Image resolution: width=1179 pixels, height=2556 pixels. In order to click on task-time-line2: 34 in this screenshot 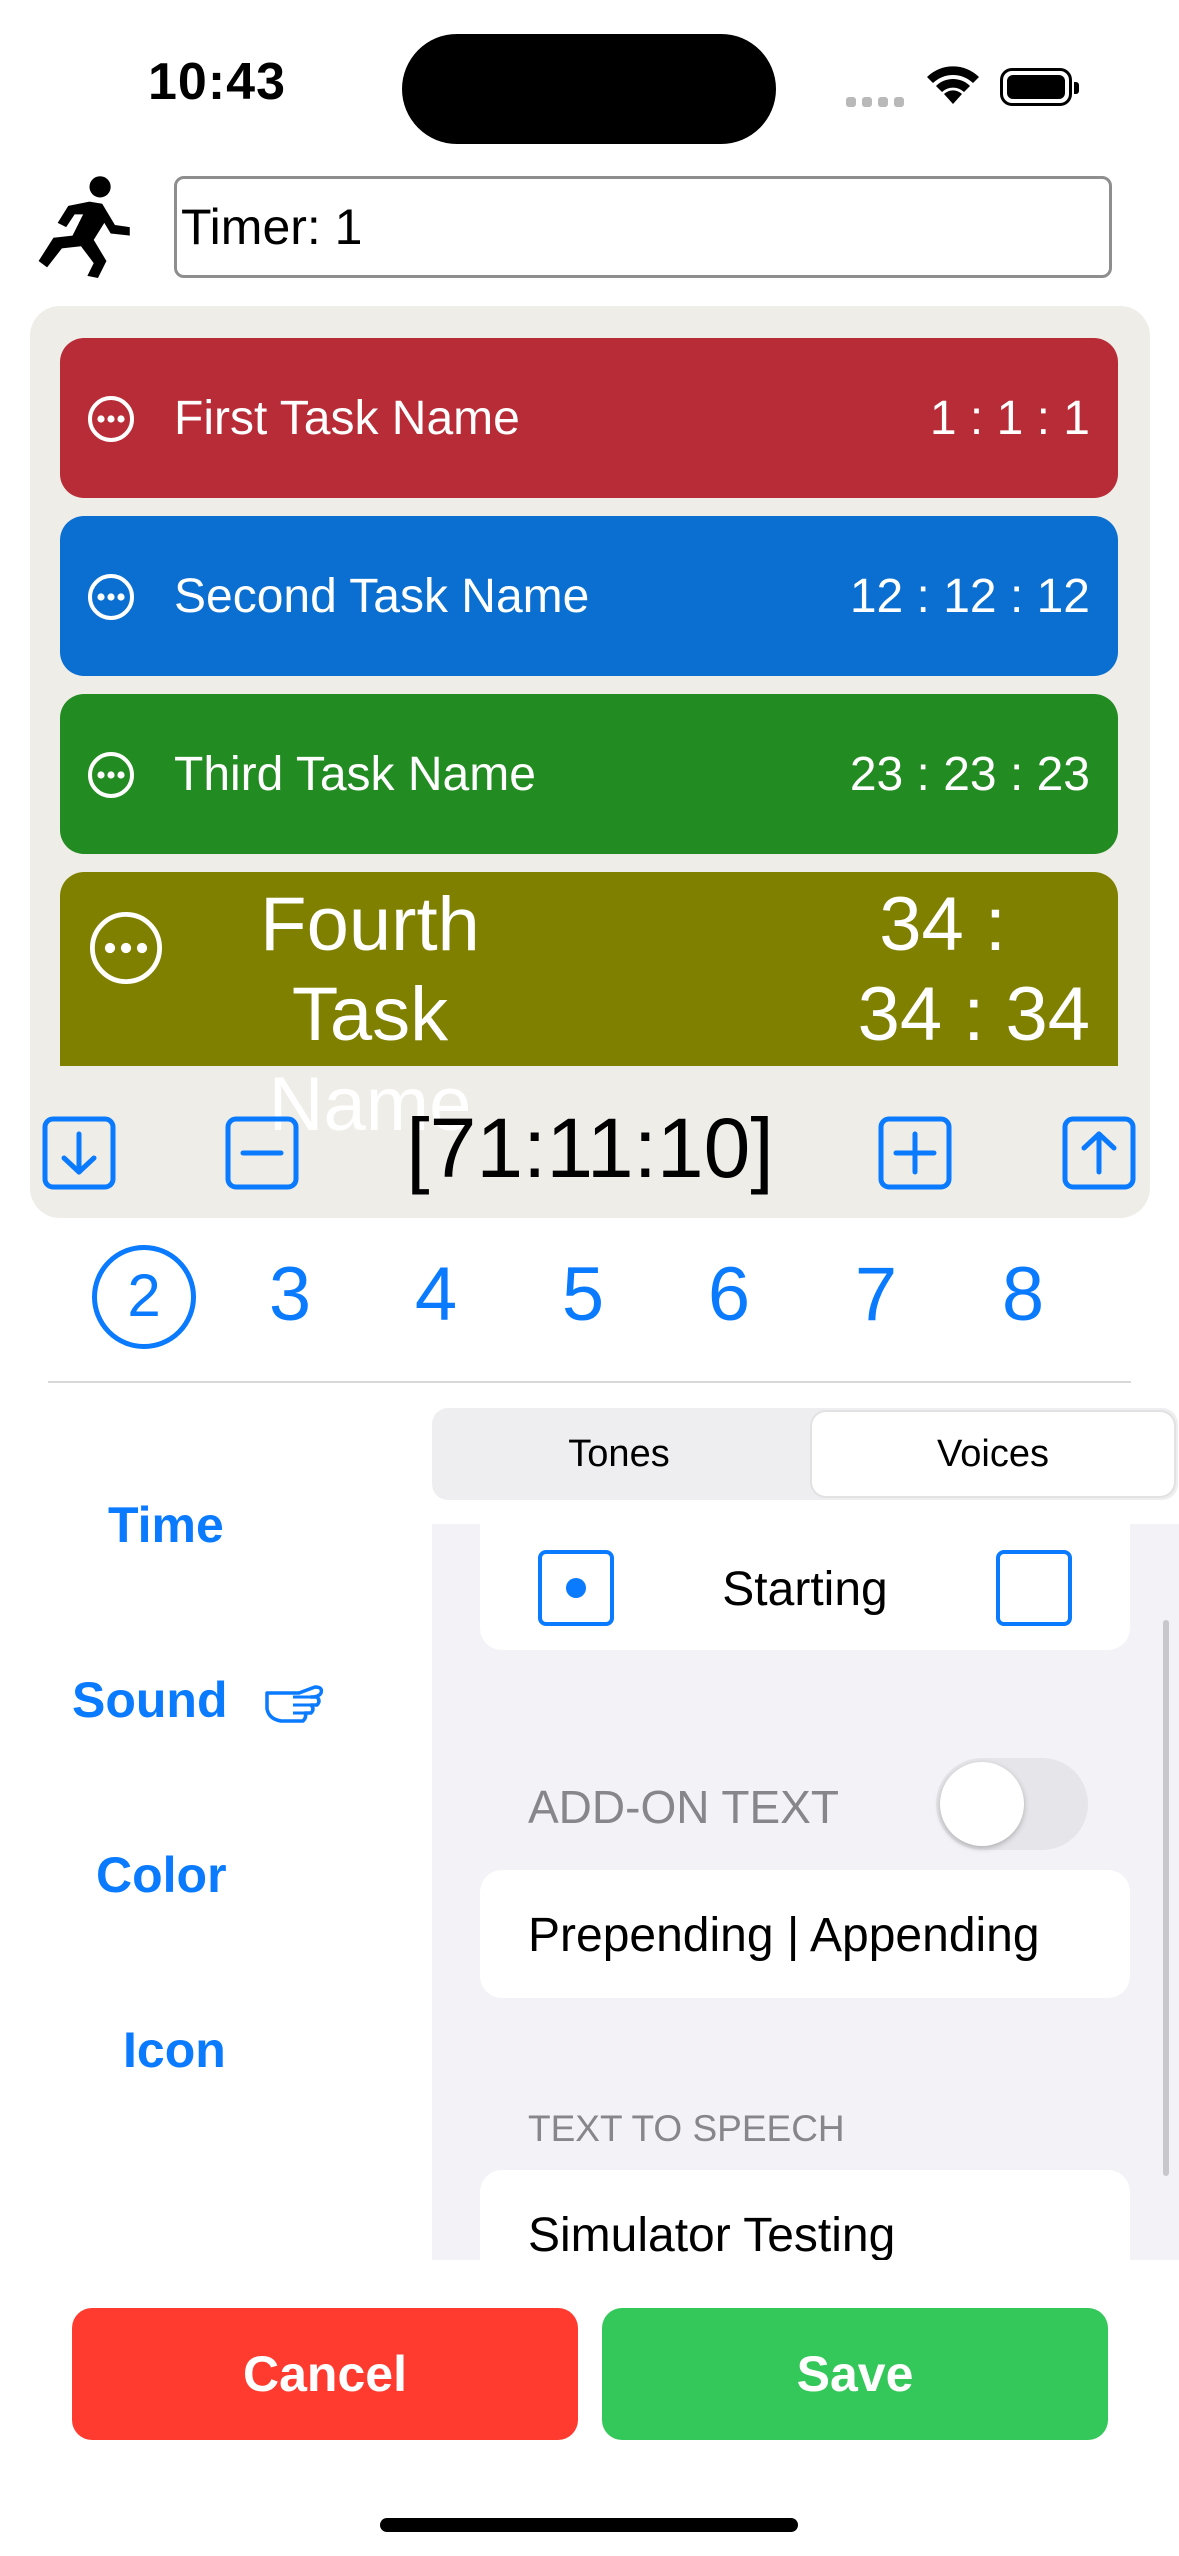, I will do `click(973, 1014)`.